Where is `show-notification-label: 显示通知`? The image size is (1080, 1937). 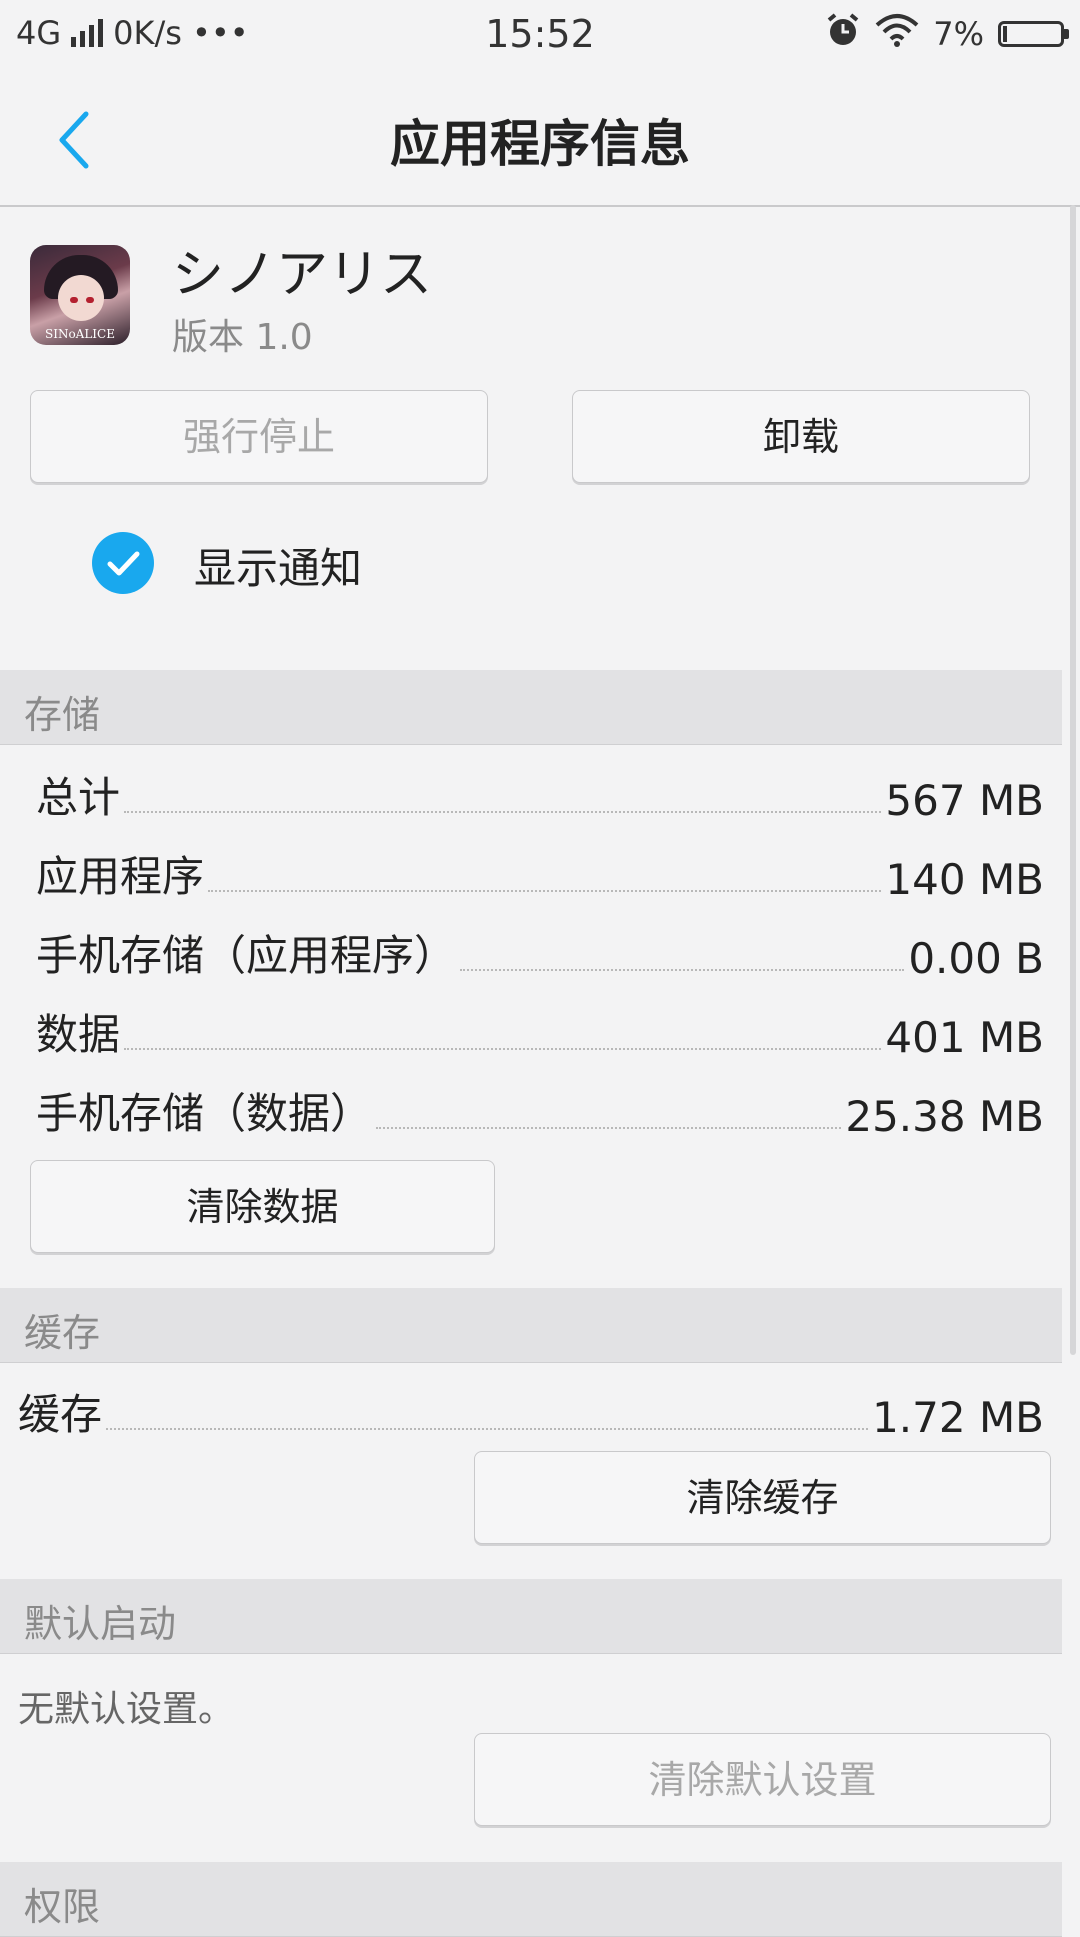 show-notification-label: 显示通知 is located at coordinates (278, 565).